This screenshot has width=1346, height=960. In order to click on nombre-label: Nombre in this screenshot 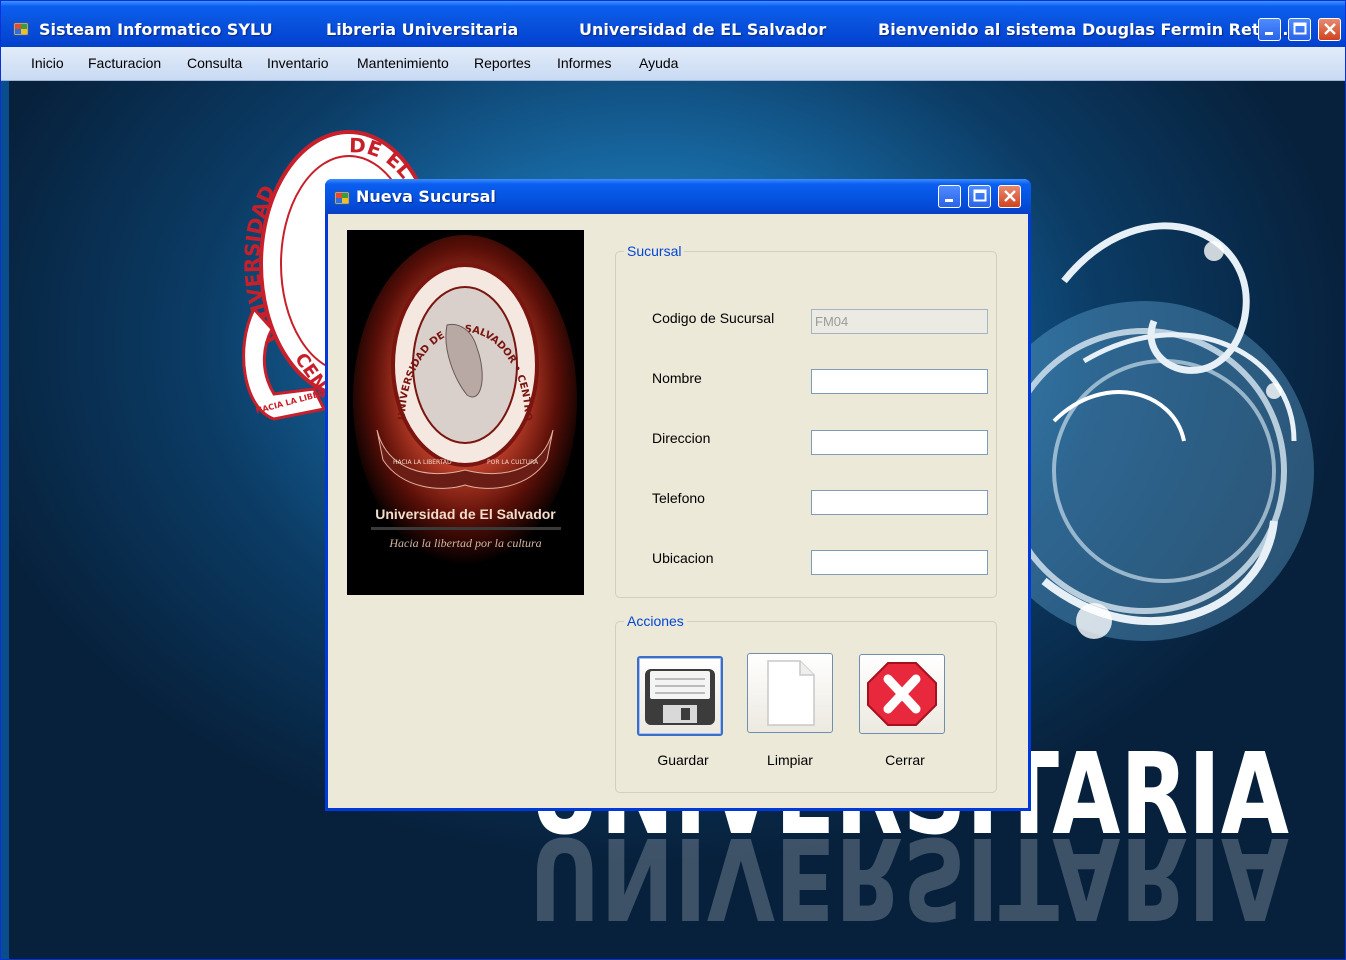, I will do `click(677, 378)`.